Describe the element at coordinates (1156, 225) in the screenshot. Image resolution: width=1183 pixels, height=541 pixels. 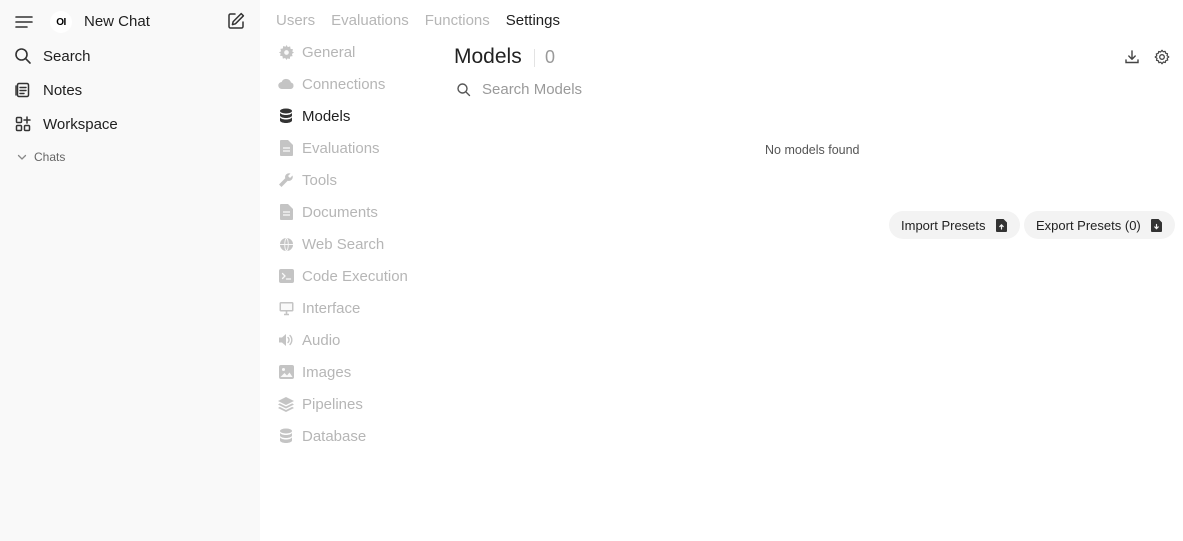
I see `file-download-icon` at that location.